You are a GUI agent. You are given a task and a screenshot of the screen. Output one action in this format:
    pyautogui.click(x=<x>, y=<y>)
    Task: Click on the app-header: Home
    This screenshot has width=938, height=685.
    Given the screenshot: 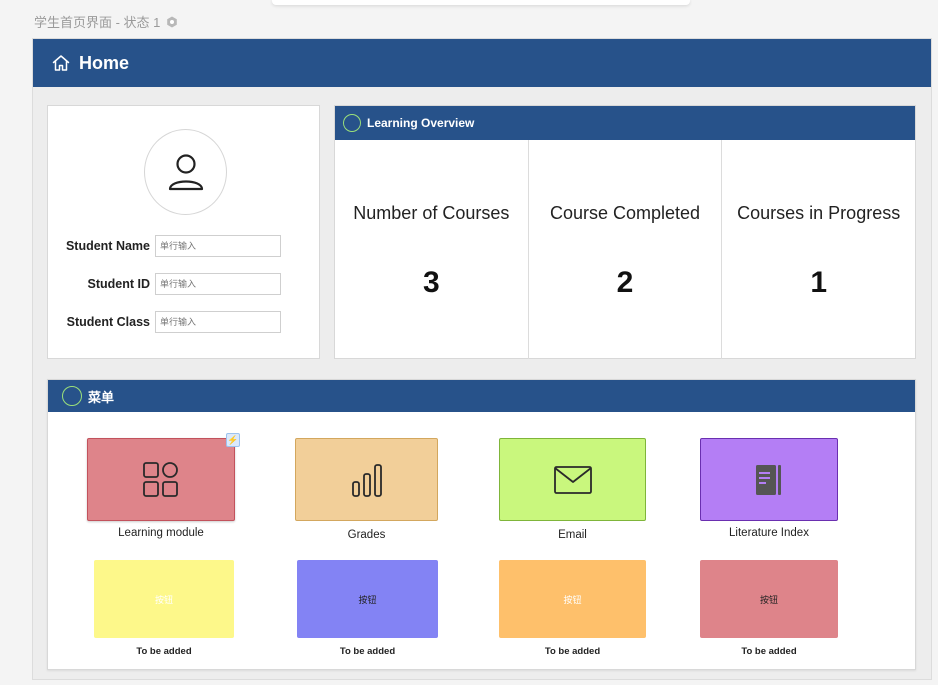 What is the action you would take?
    pyautogui.click(x=482, y=63)
    